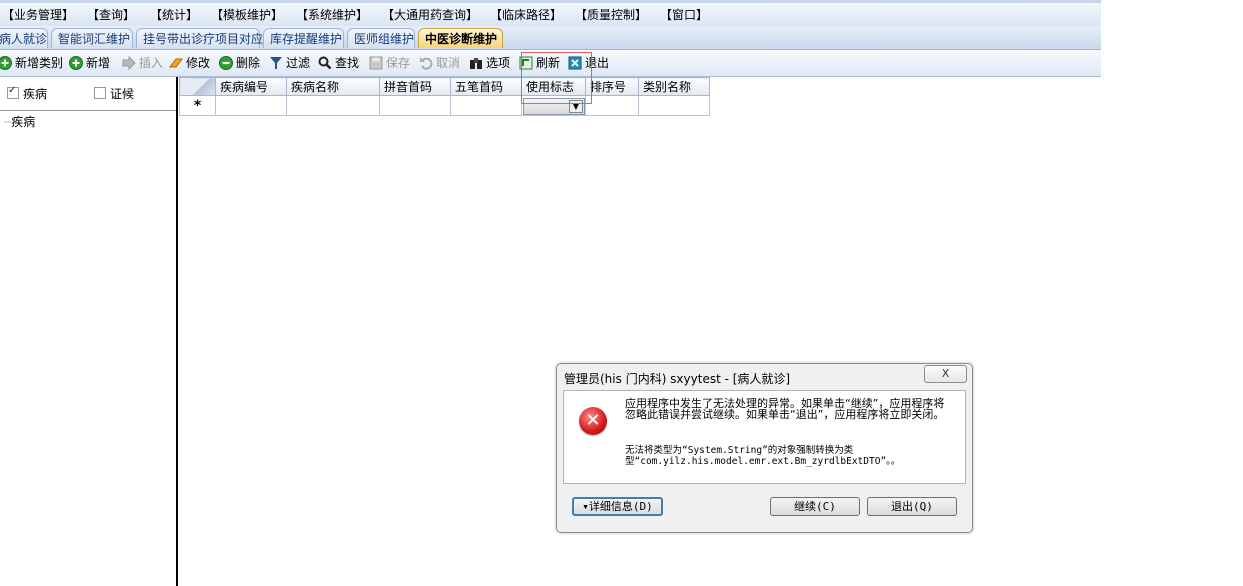  I want to click on cell-disease-code, so click(251, 105).